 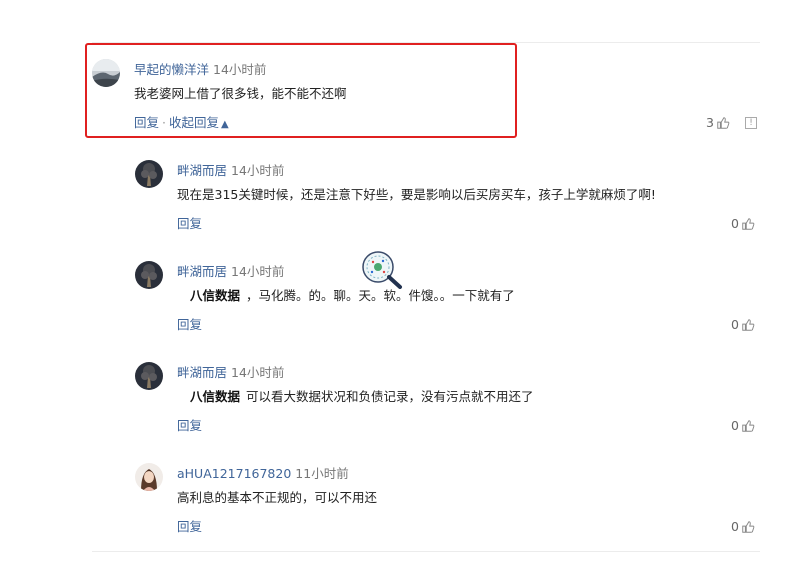 I want to click on comment-text: 现在是315关键时候，还是注意下好些，要是影响以后买房买车，孩子上学就麻烦了啊!, so click(x=416, y=194).